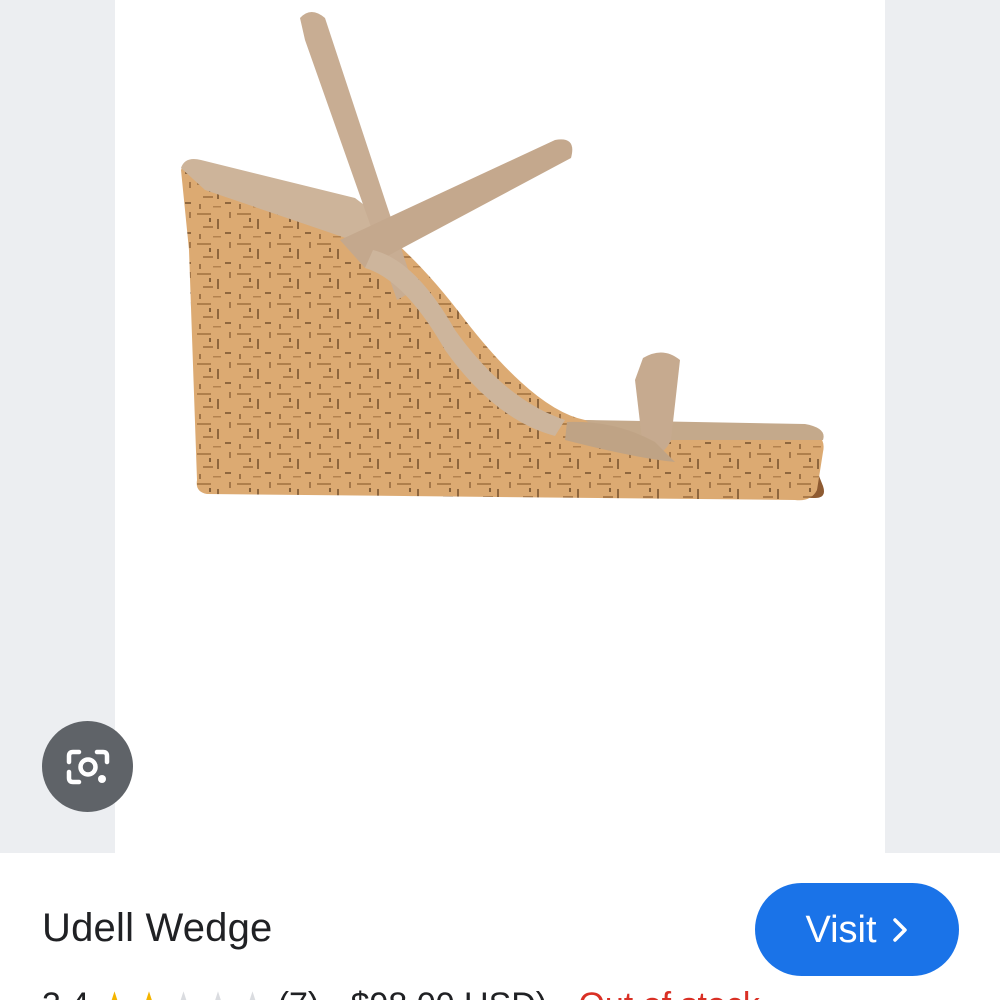 The width and height of the screenshot is (1000, 1000). I want to click on chevron-right-icon, so click(899, 929).